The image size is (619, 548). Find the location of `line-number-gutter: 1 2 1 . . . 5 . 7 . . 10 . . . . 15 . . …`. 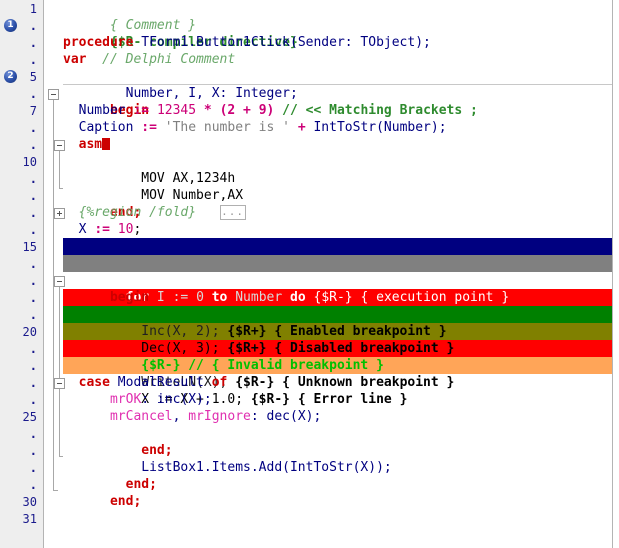

line-number-gutter: 1 2 1 . . . 5 . 7 . . 10 . . . . 15 . . … is located at coordinates (22, 274).